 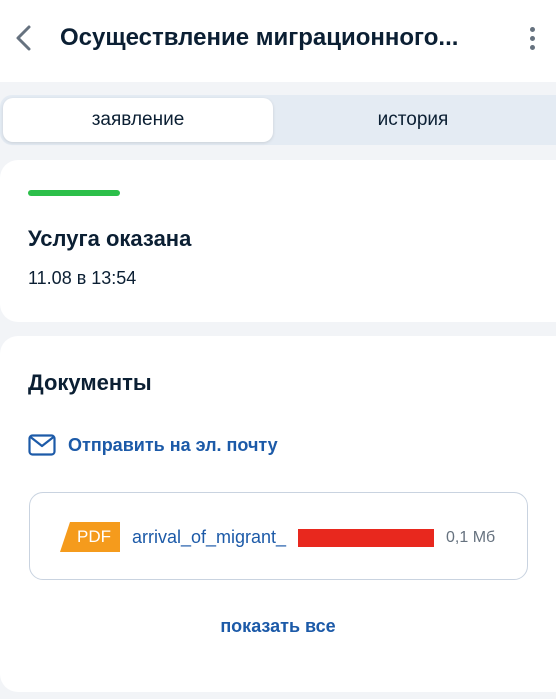 I want to click on tab-history: история, so click(x=413, y=120).